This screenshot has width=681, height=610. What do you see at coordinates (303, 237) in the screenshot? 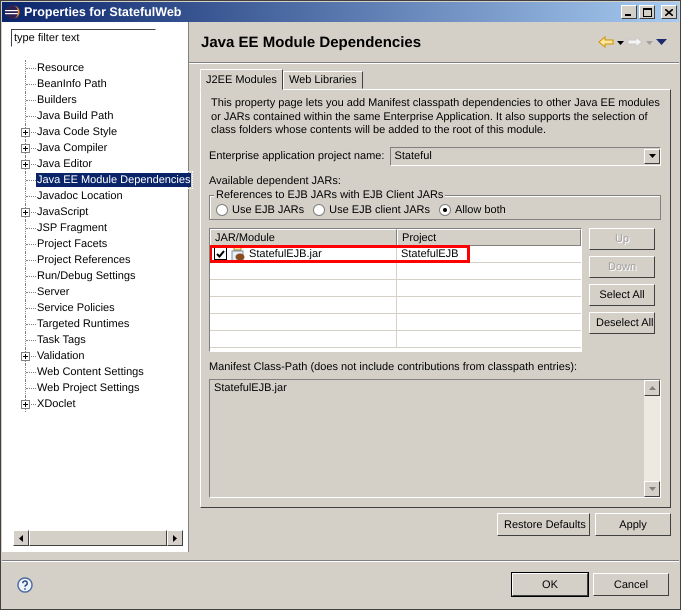
I see `column-header: JAR/Module` at bounding box center [303, 237].